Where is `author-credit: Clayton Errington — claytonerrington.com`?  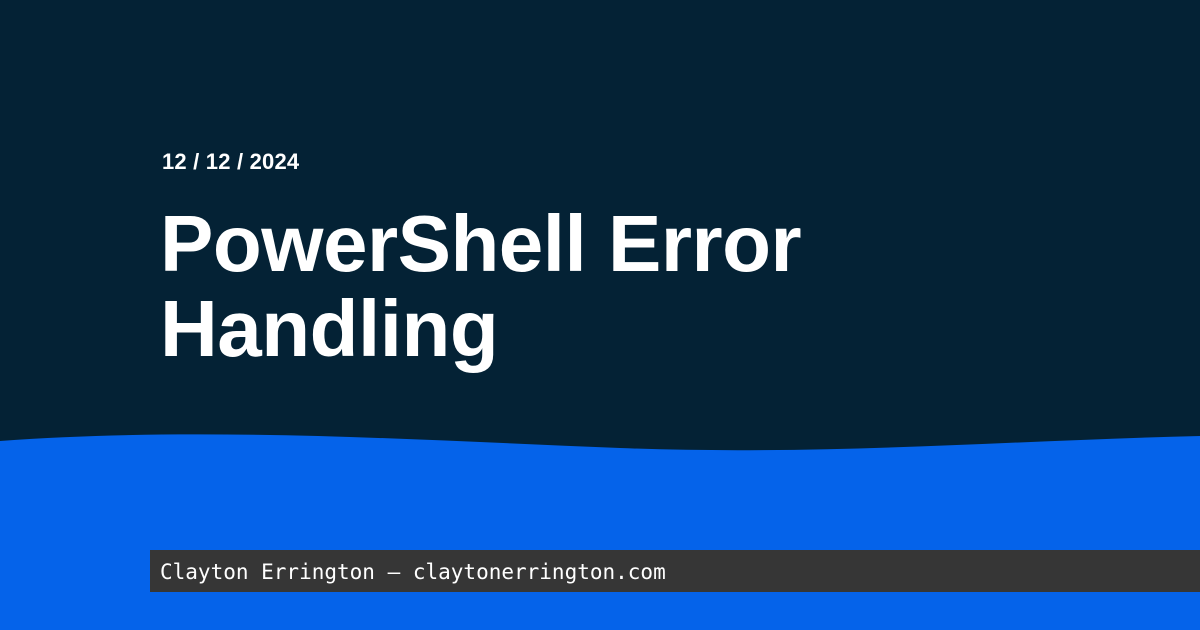 author-credit: Clayton Errington — claytonerrington.com is located at coordinates (413, 572).